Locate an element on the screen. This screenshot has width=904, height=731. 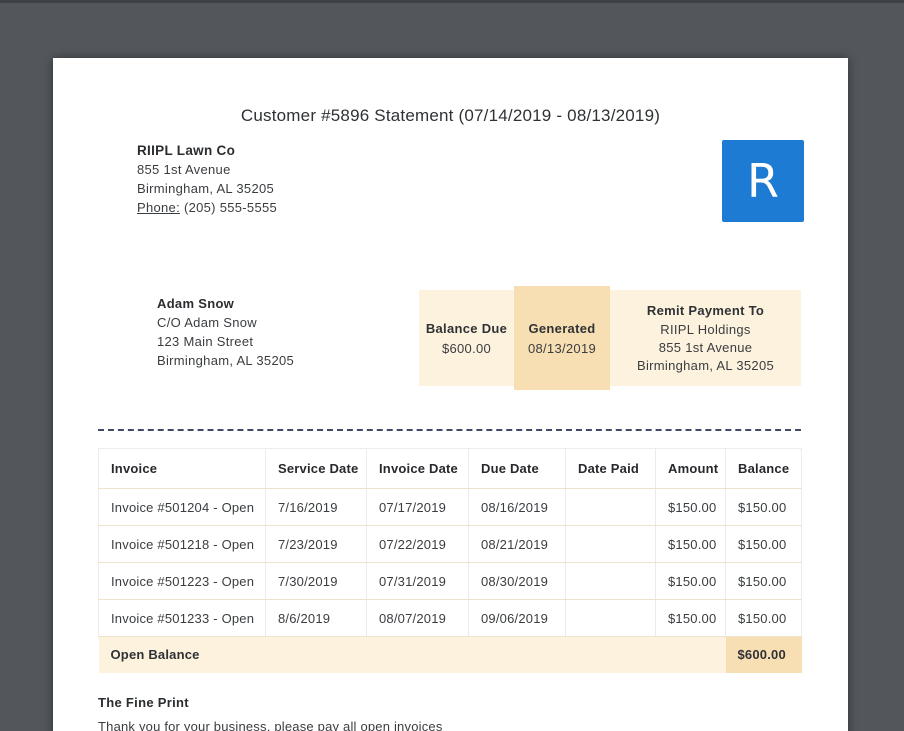
viewer-top-edge is located at coordinates (452, 1).